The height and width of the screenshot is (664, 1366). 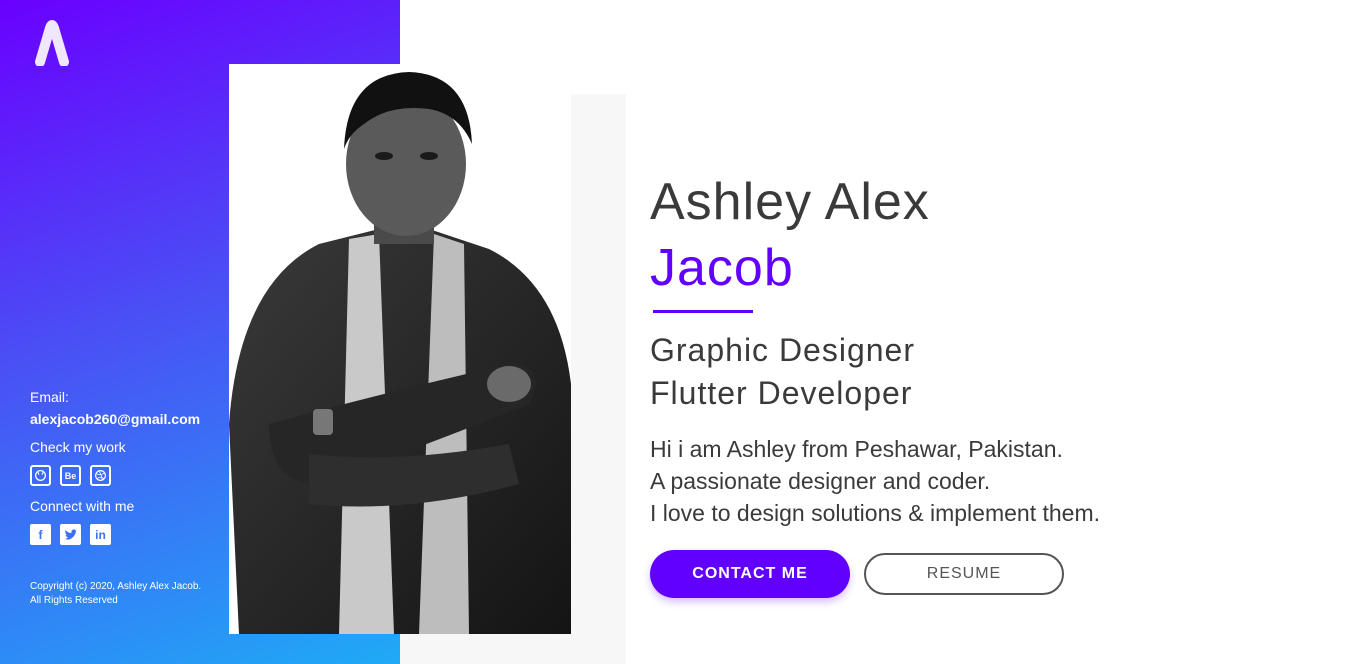 I want to click on name-first: Ashley Alex, so click(x=790, y=202).